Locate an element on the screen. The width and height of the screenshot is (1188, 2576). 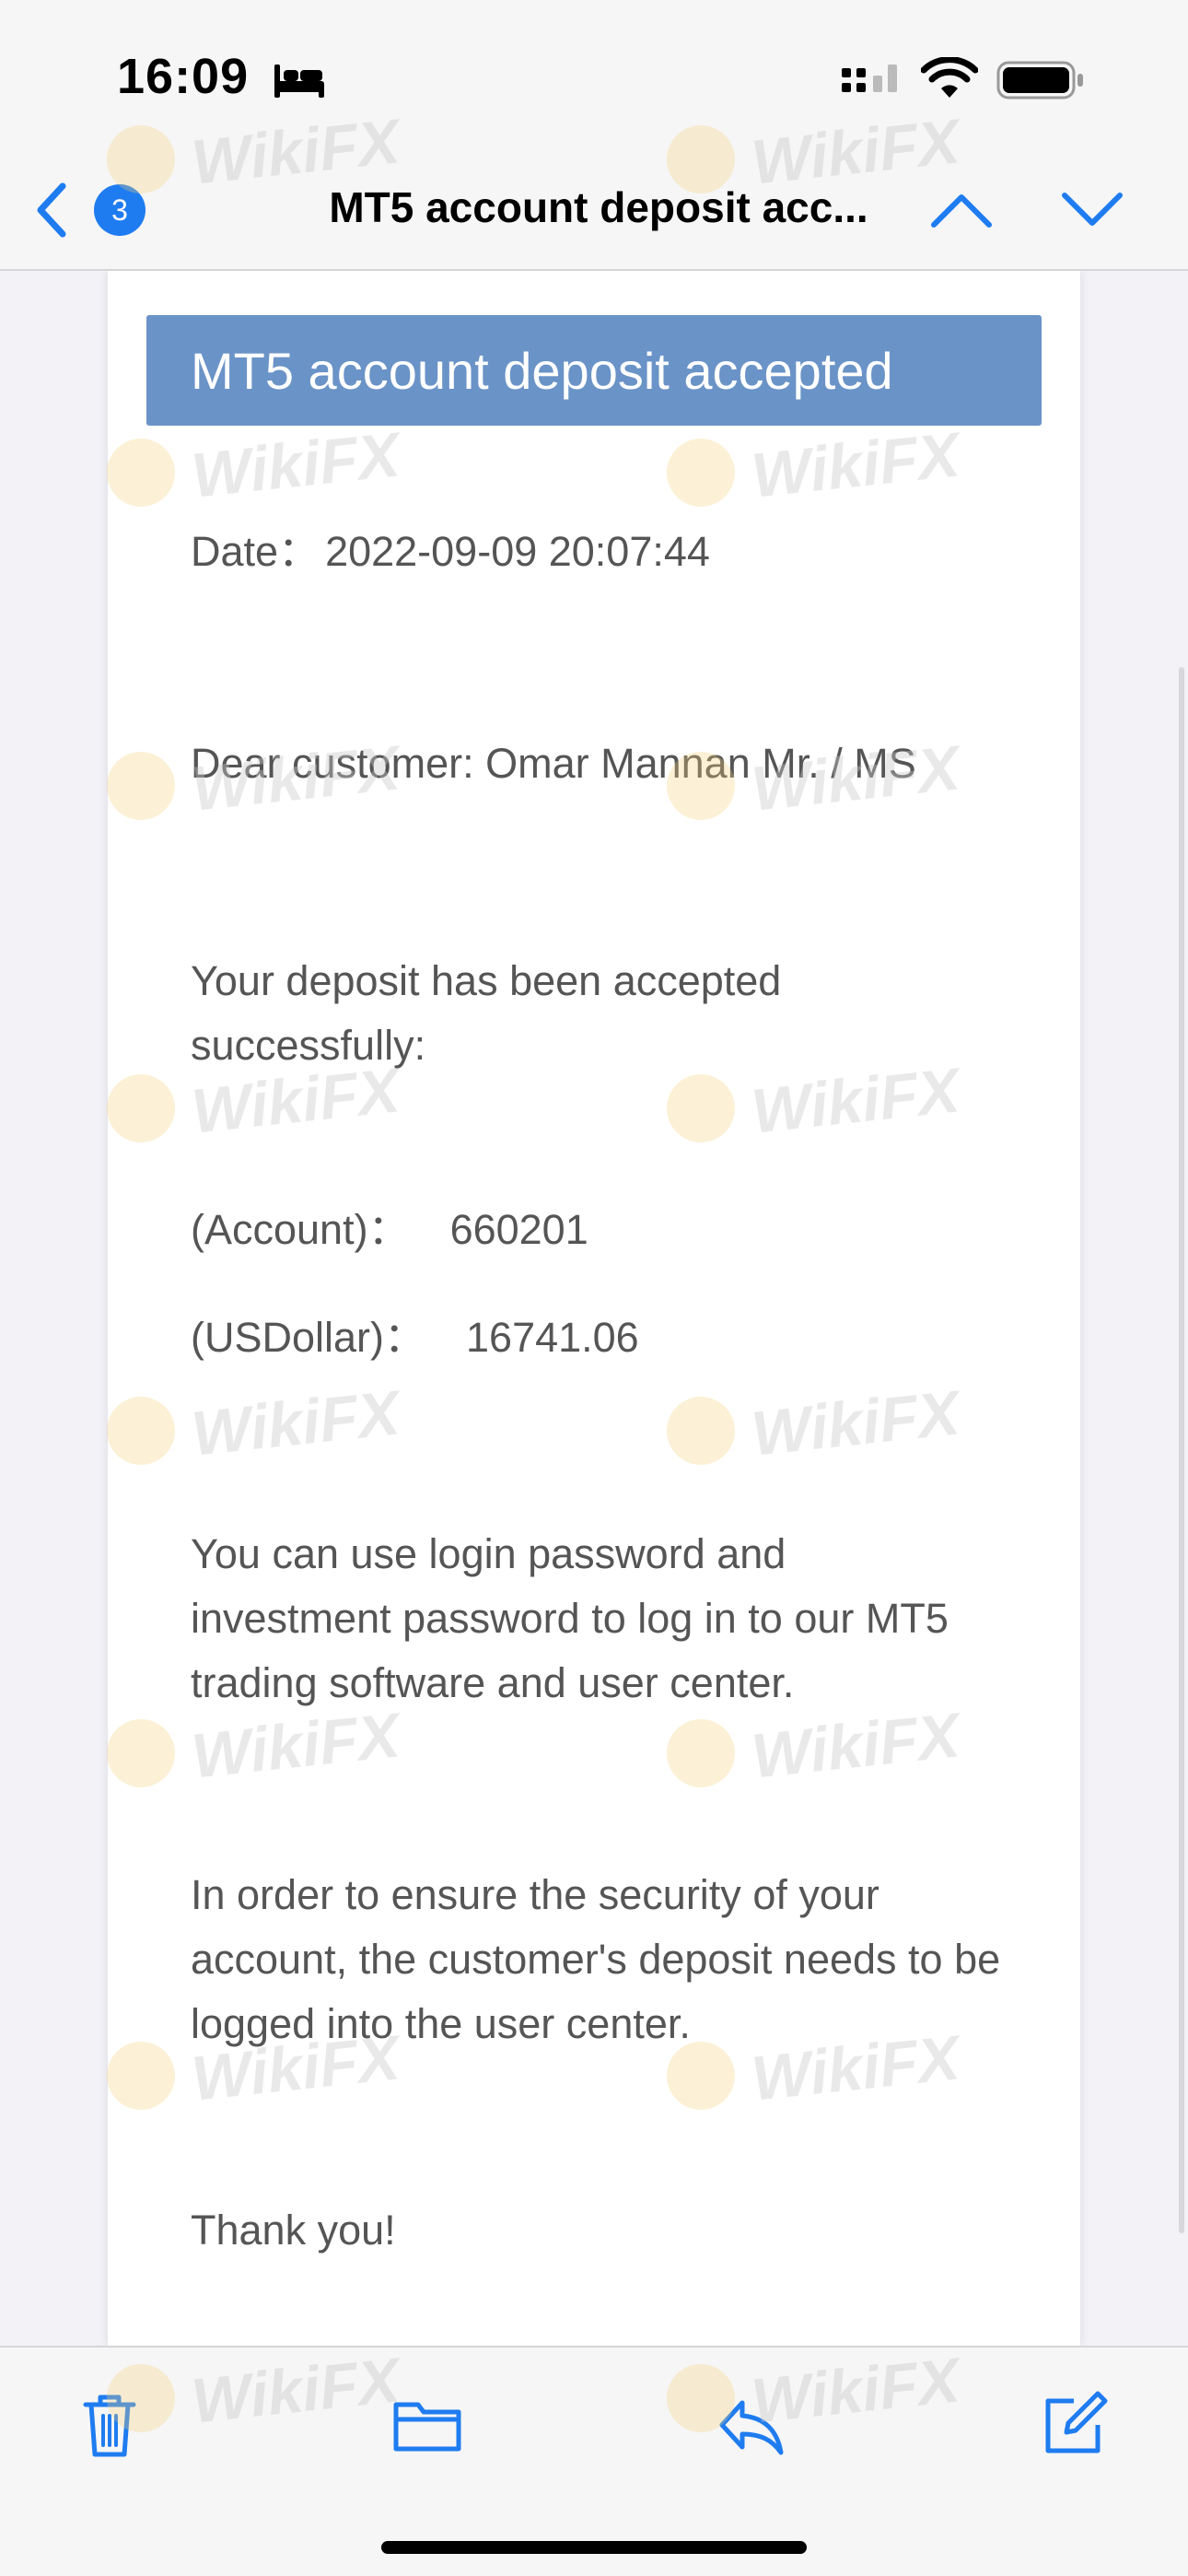
date-value: 2022-09-09 20:07:44 is located at coordinates (517, 551).